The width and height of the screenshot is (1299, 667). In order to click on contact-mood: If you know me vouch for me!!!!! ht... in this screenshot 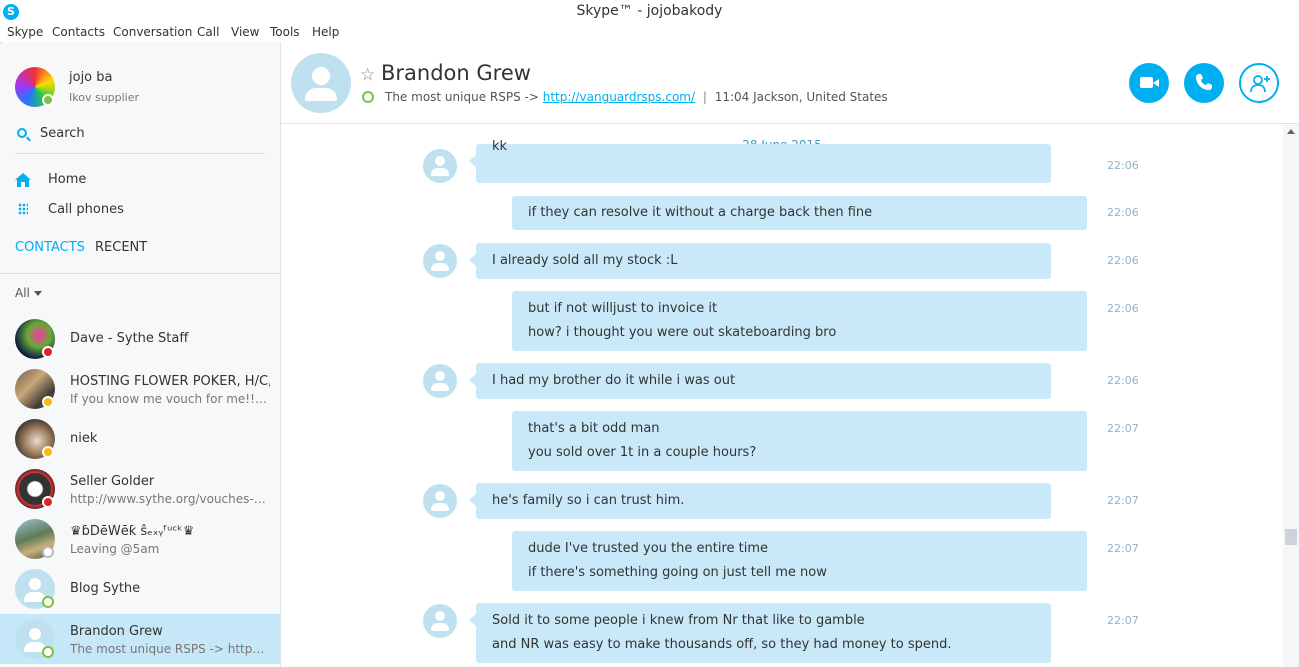, I will do `click(169, 399)`.